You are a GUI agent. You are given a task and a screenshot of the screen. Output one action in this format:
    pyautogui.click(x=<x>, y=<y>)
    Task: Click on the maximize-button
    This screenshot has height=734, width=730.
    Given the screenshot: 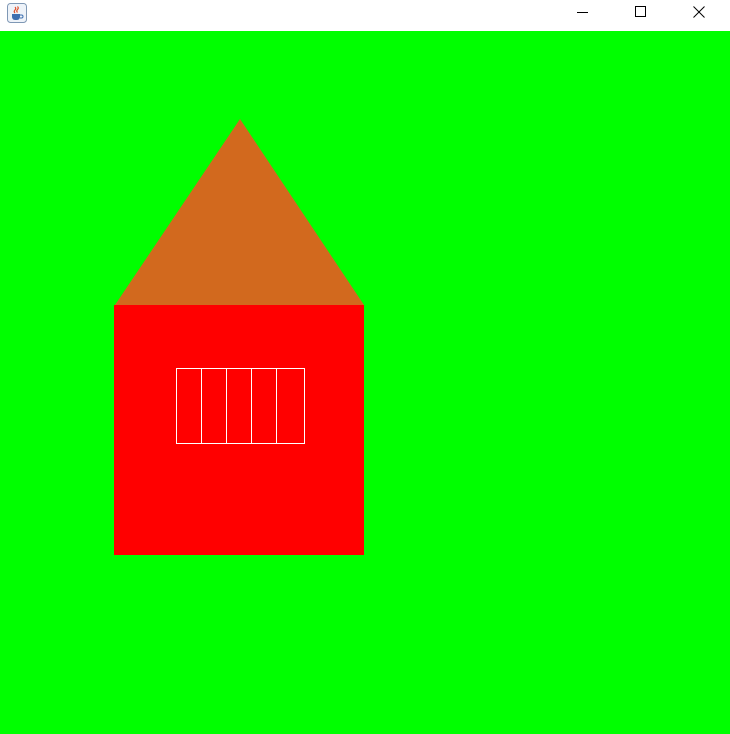 What is the action you would take?
    pyautogui.click(x=641, y=12)
    